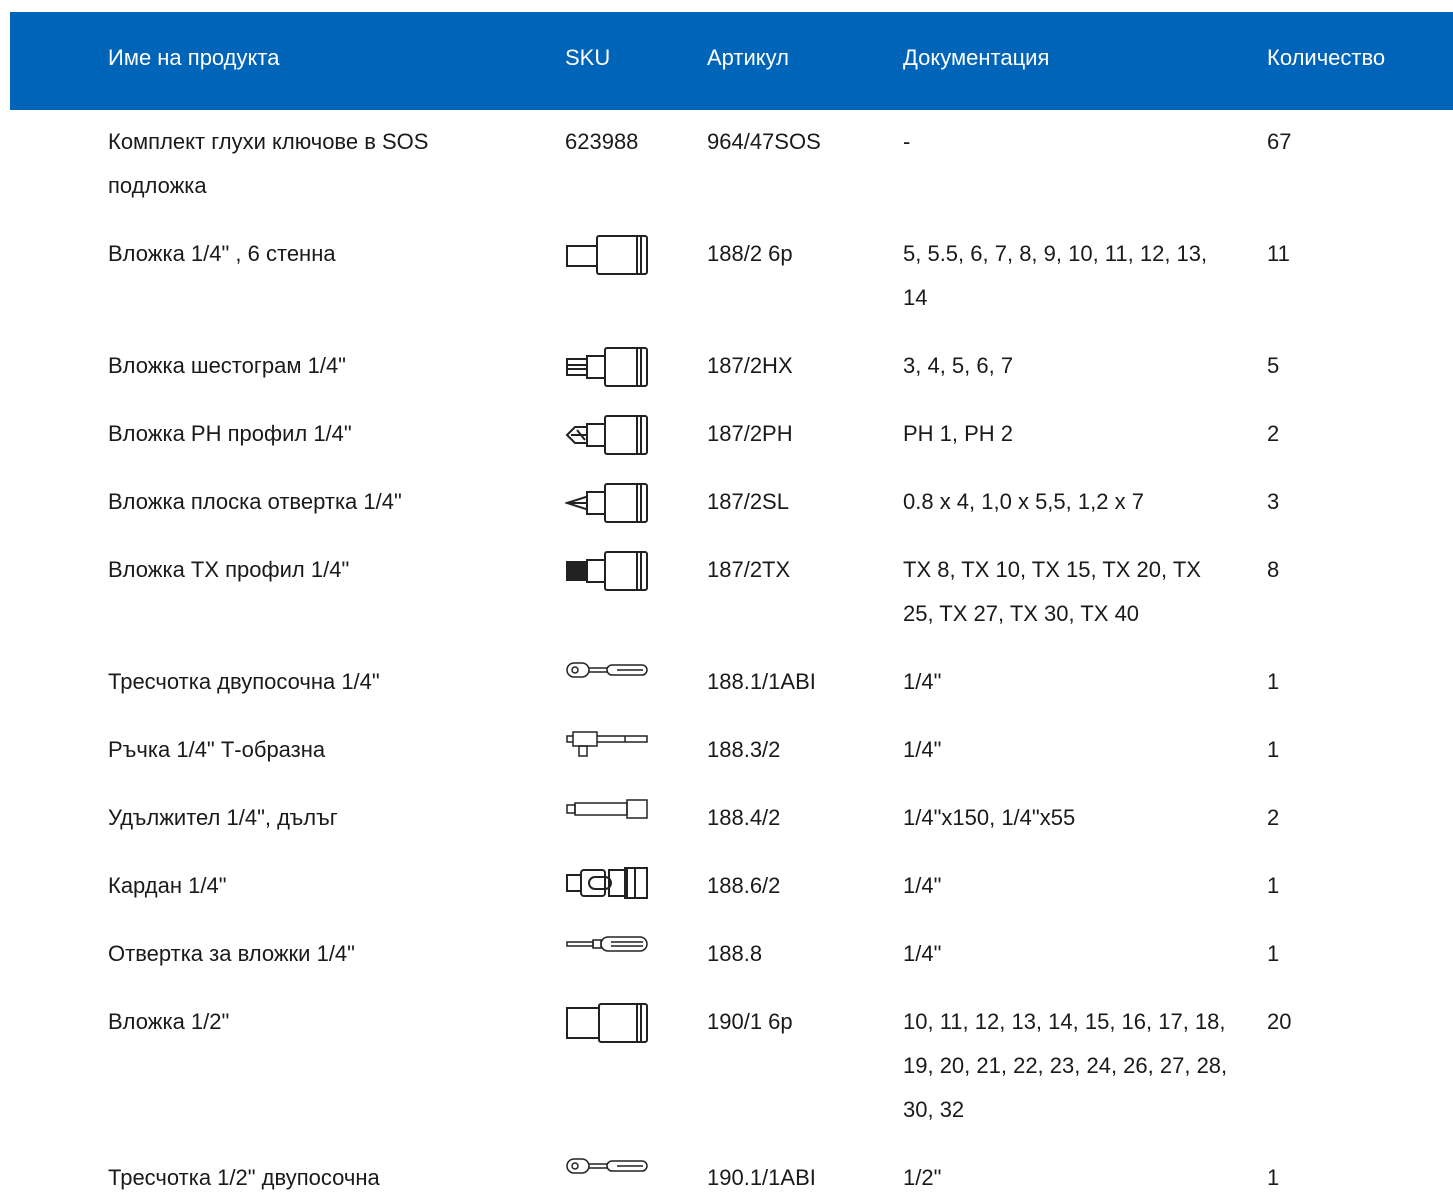 This screenshot has height=1200, width=1453. What do you see at coordinates (1273, 501) in the screenshot?
I see `quantity-value: 3` at bounding box center [1273, 501].